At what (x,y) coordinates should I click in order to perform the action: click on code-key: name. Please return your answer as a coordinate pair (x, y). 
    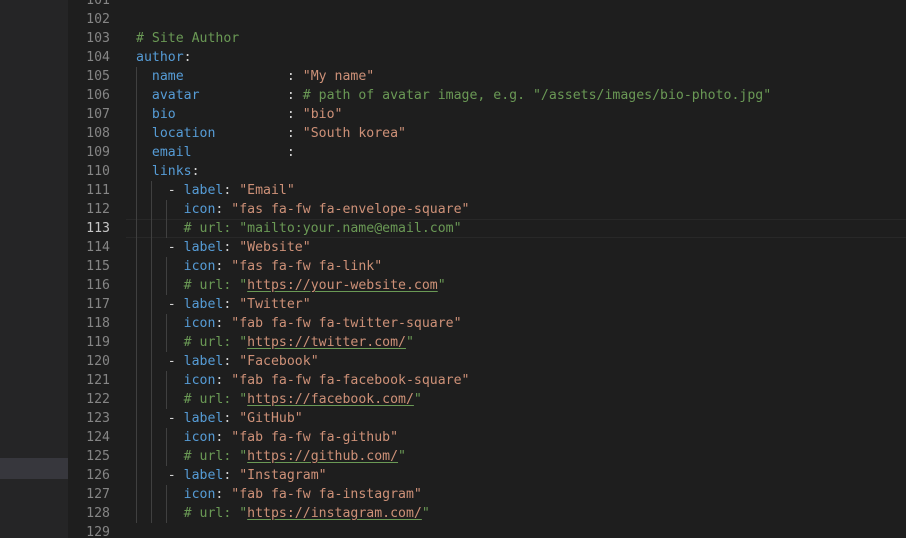
    Looking at the image, I should click on (167, 76).